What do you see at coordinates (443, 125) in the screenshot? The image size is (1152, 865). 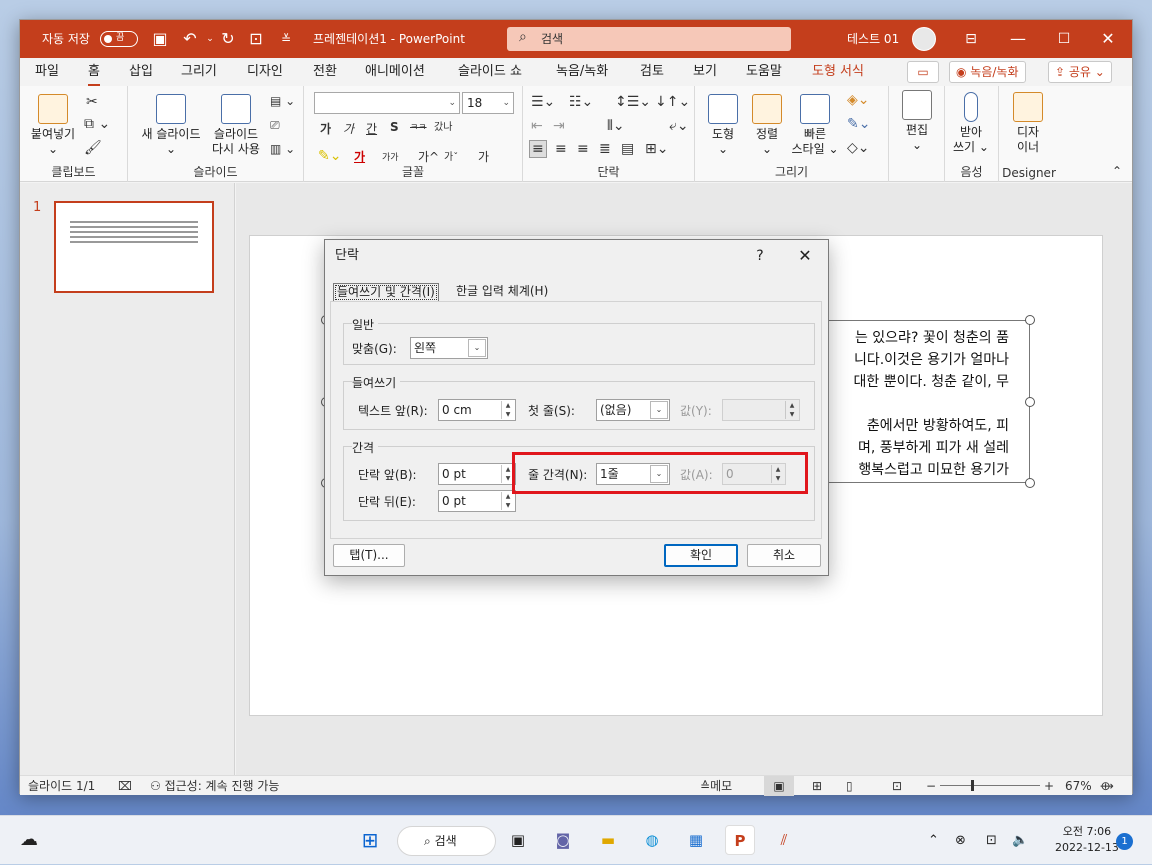 I see `char-spacing-button: 갔나` at bounding box center [443, 125].